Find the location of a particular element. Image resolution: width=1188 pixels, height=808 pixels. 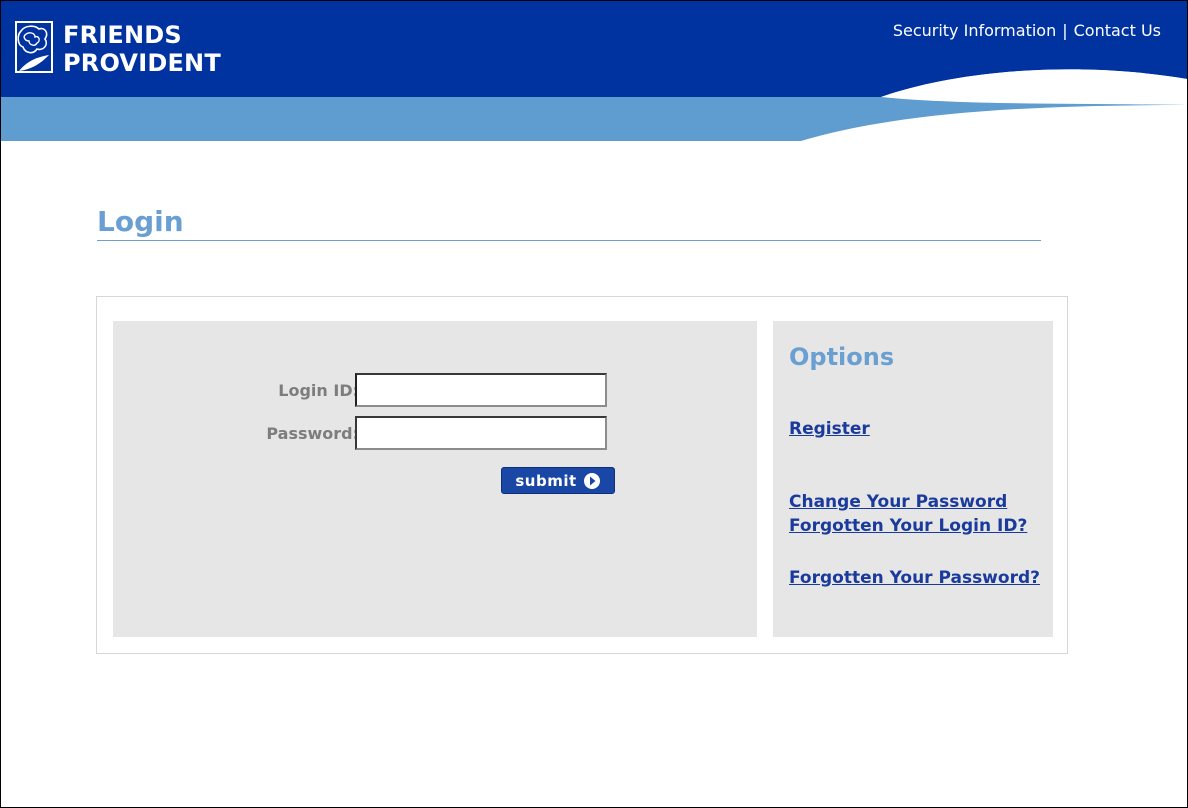

security-information-link: Security Information is located at coordinates (974, 30).